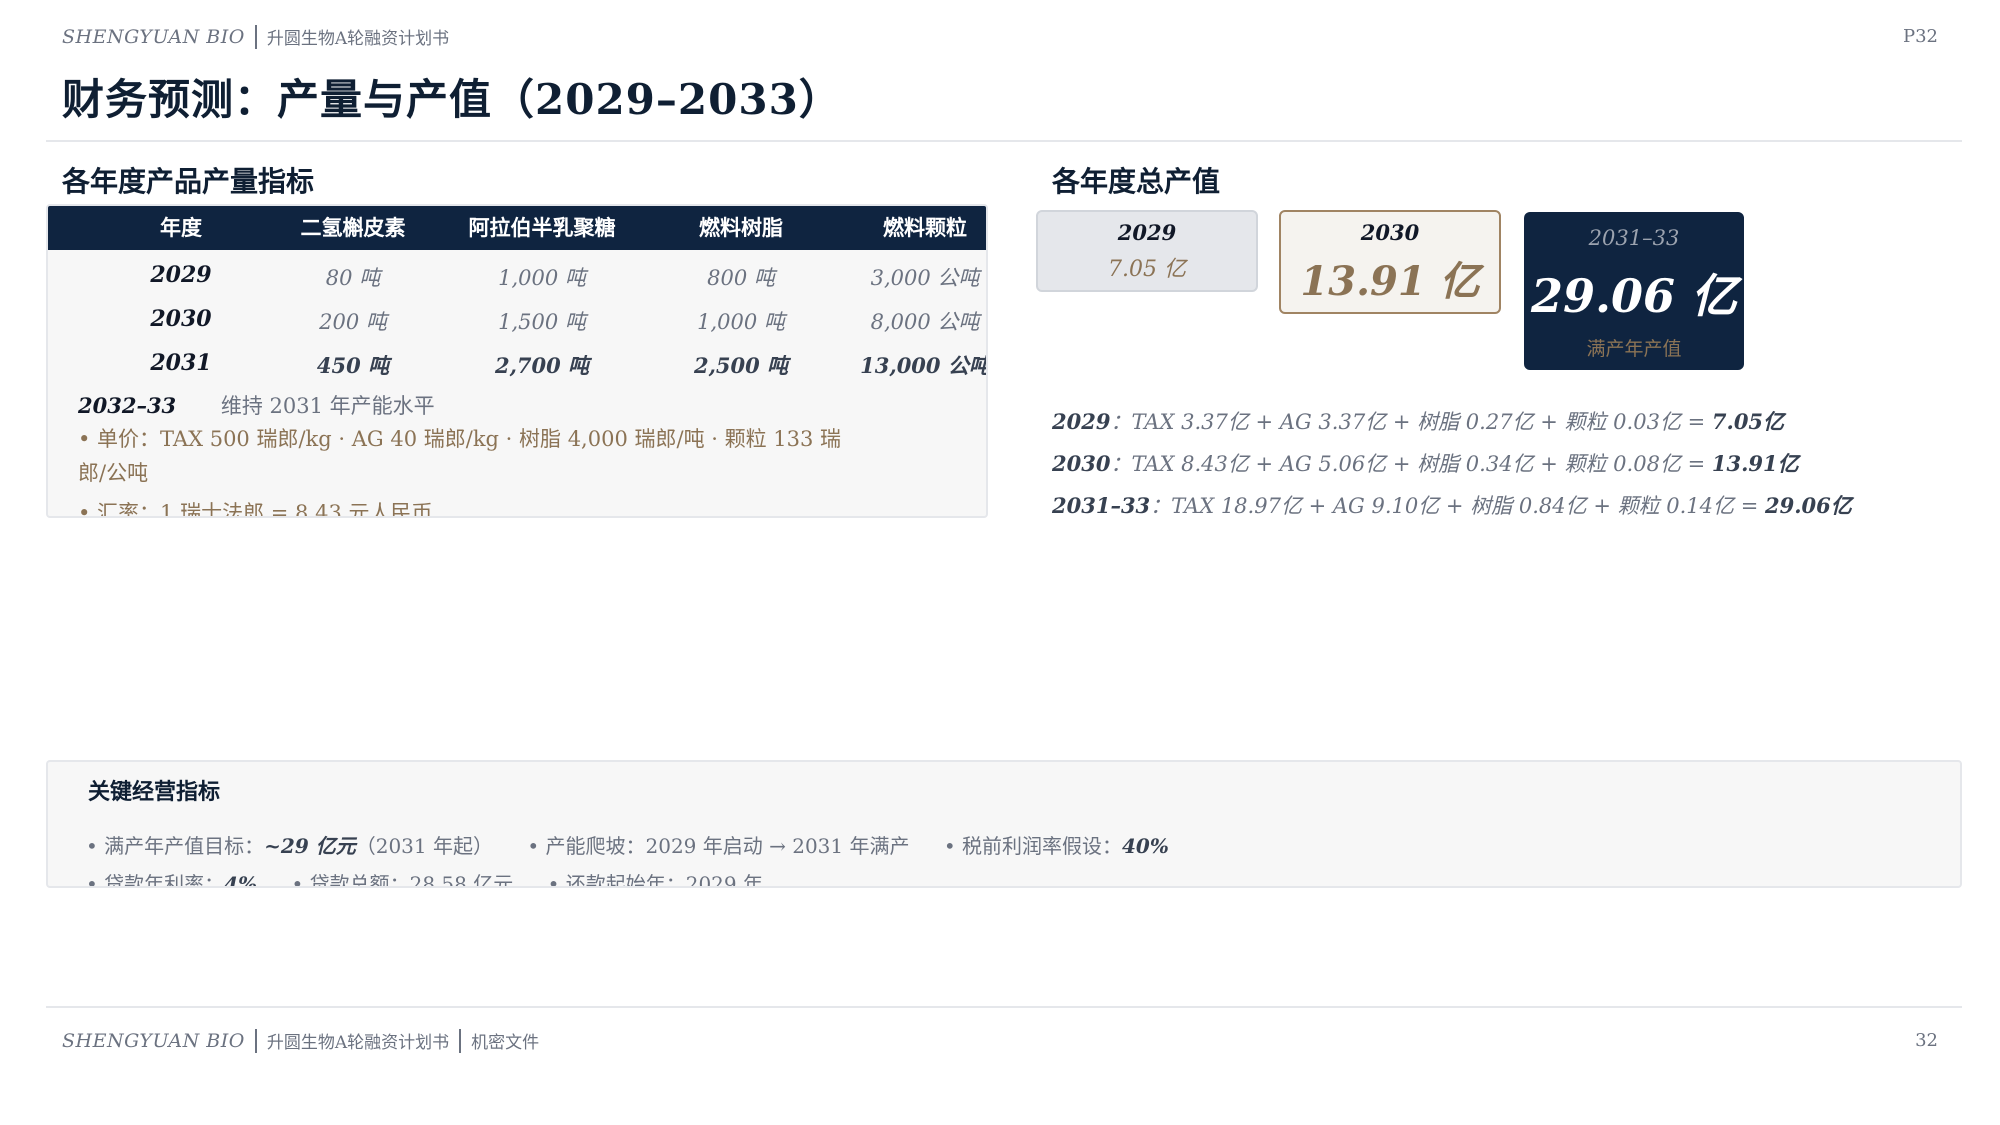  I want to click on card-caption: 满产年产值, so click(1634, 349).